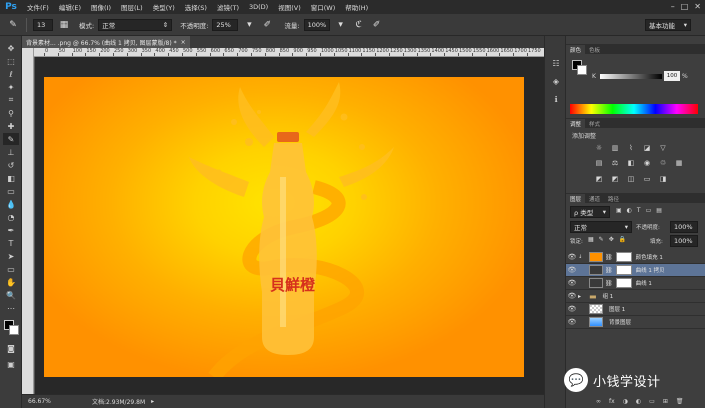  Describe the element at coordinates (599, 163) in the screenshot. I see `hue-saturation-icon: ▤` at that location.